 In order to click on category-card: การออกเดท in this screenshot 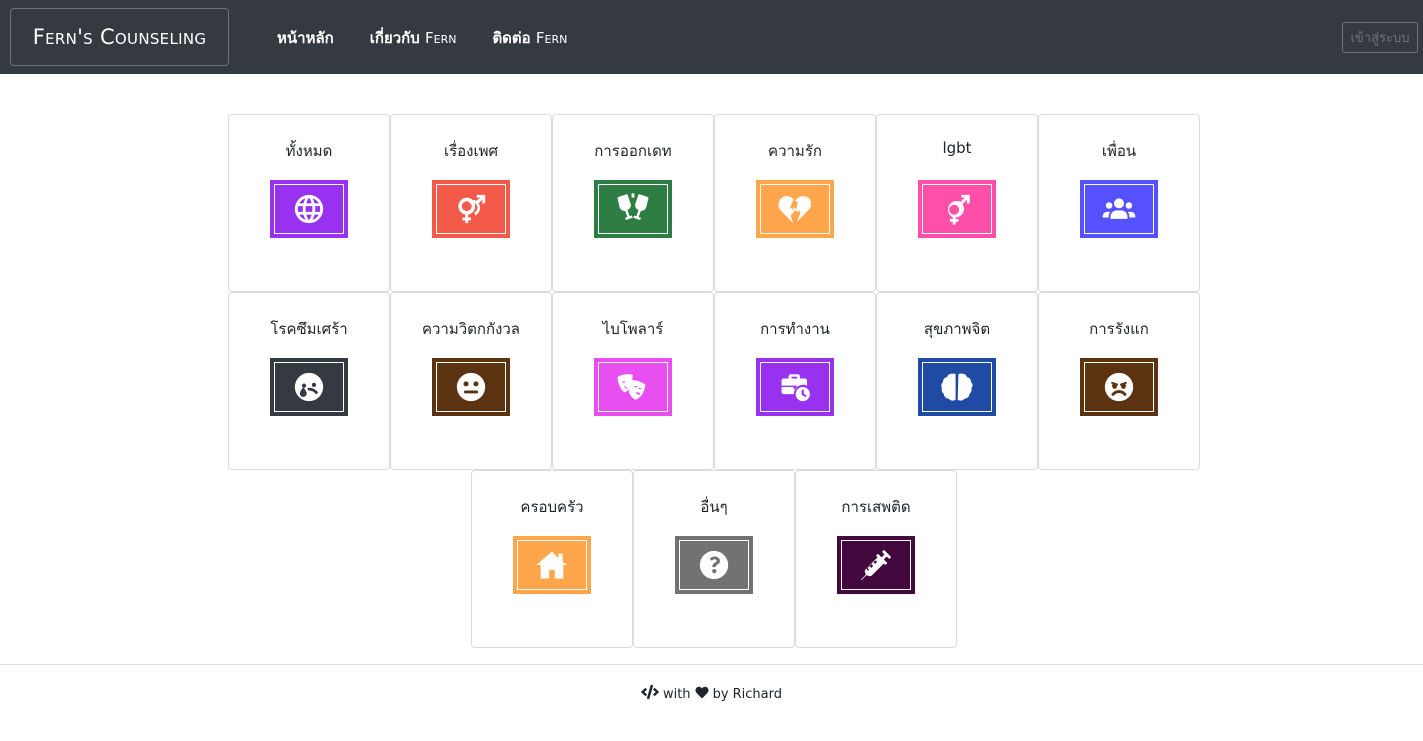, I will do `click(633, 203)`.